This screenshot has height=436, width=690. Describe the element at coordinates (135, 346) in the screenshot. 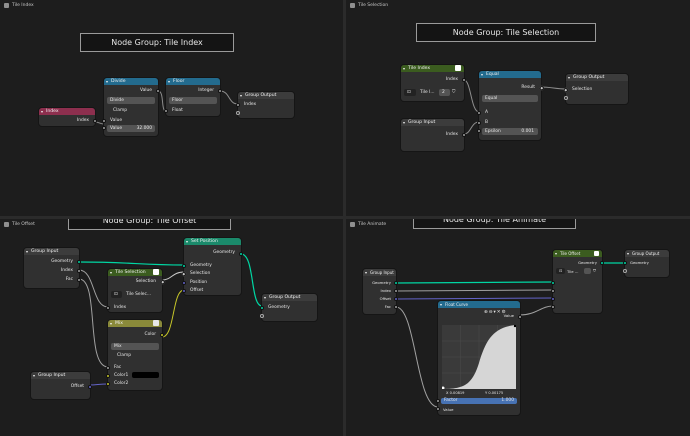

I see `blend-mode-dropdown: Mix` at that location.